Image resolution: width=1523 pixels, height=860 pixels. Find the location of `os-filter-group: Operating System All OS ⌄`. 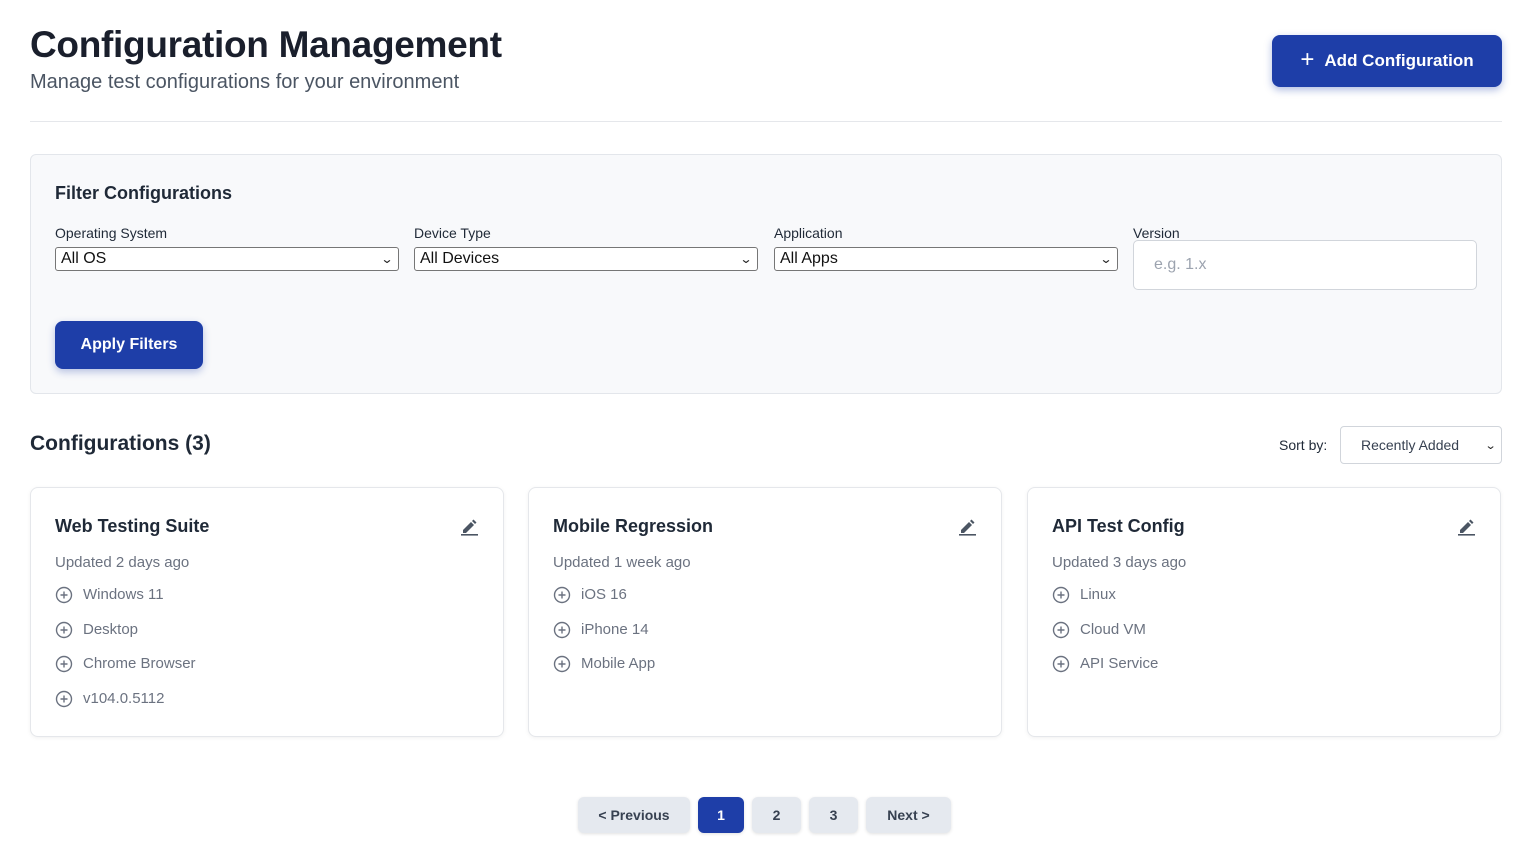

os-filter-group: Operating System All OS ⌄ is located at coordinates (227, 248).